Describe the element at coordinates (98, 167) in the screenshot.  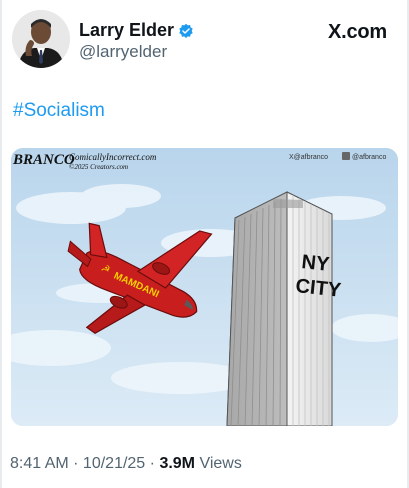
I see `cartoon-copyright: ©2025 Creators.com` at that location.